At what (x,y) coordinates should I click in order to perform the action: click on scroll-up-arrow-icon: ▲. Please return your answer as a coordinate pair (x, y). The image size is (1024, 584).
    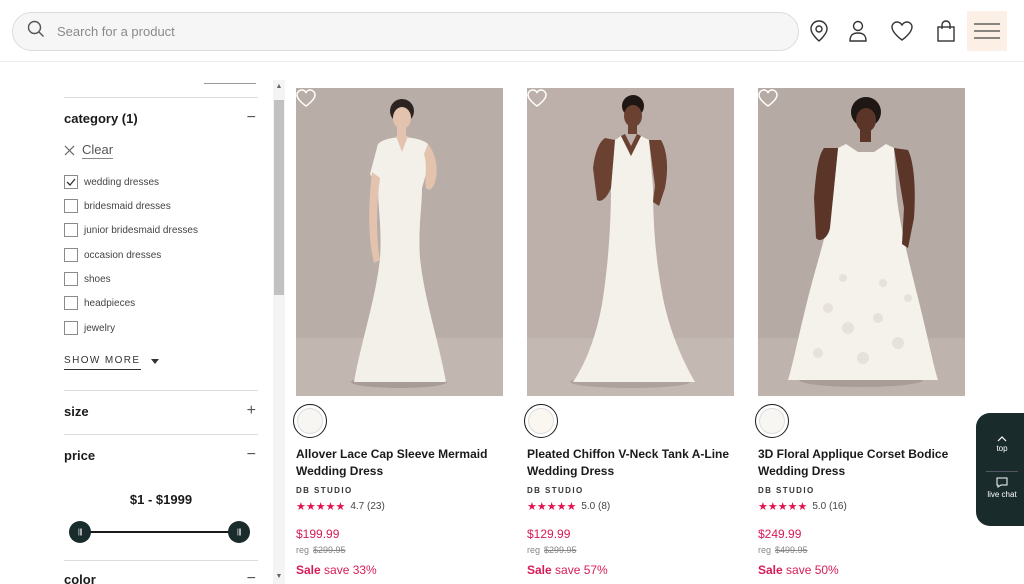
    Looking at the image, I should click on (279, 86).